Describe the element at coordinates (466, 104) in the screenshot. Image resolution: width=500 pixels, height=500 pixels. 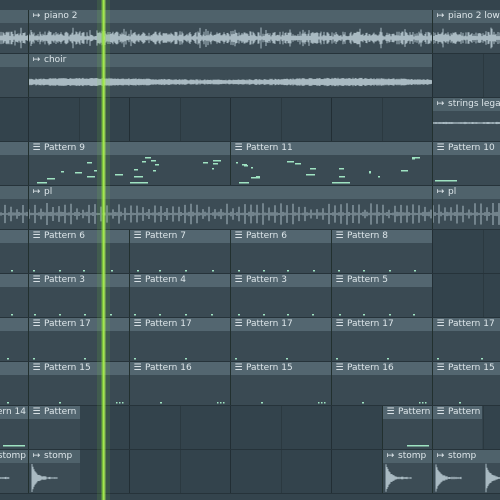
I see `clip-header: ↦strings legato` at that location.